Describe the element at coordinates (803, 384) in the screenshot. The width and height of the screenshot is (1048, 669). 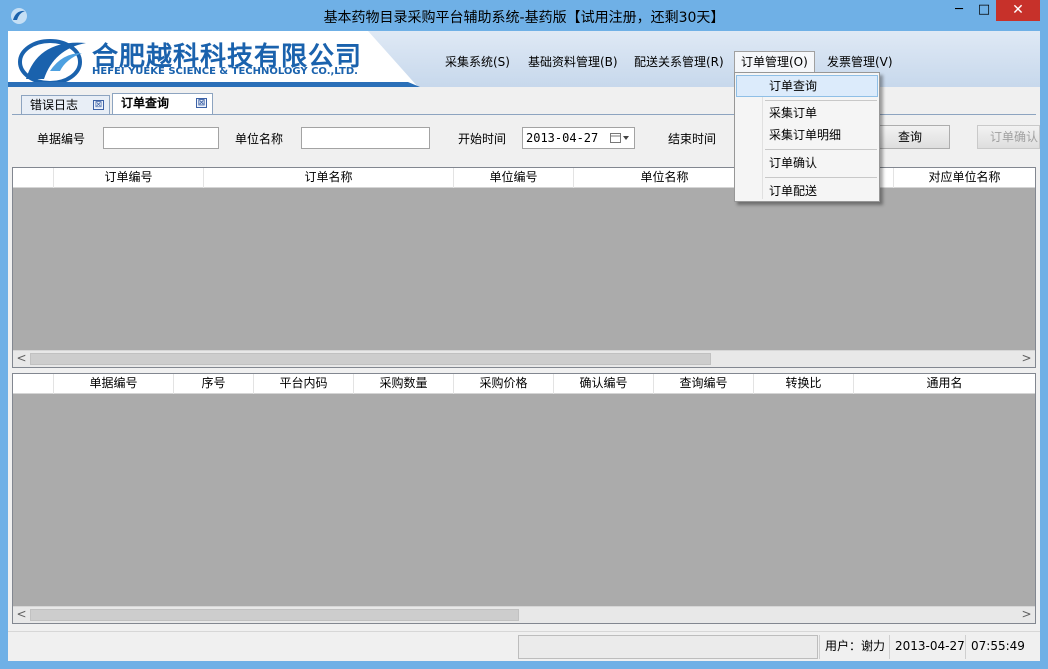
I see `column-header: 转换比` at that location.